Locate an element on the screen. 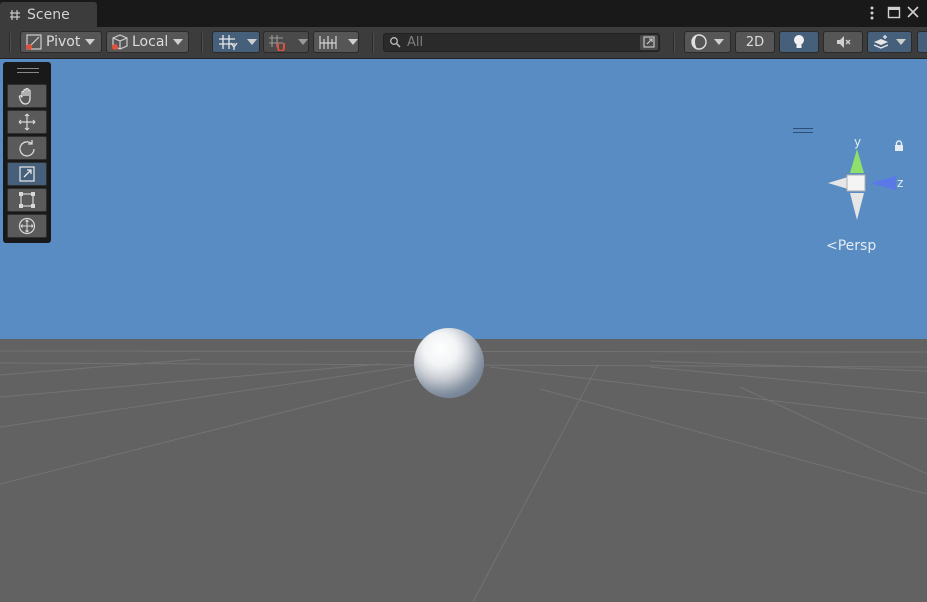 This screenshot has width=927, height=602. shading-mode-dropdown is located at coordinates (707, 42).